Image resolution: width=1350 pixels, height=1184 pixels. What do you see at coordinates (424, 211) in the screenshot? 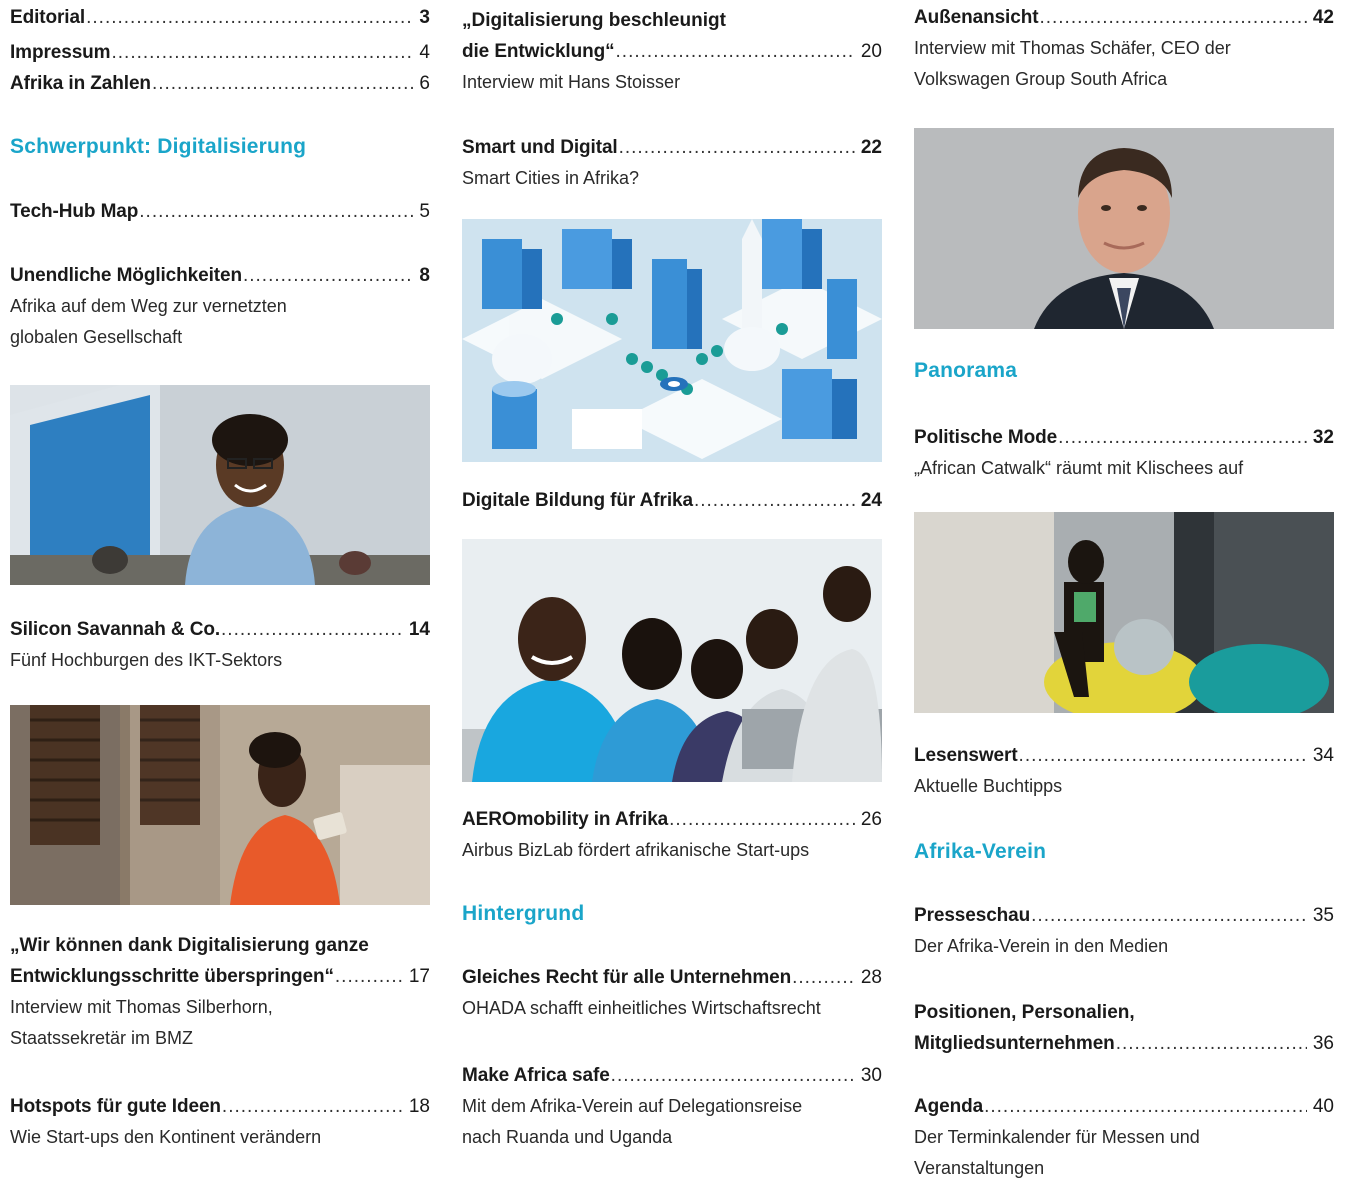
I see `page-number: 5` at bounding box center [424, 211].